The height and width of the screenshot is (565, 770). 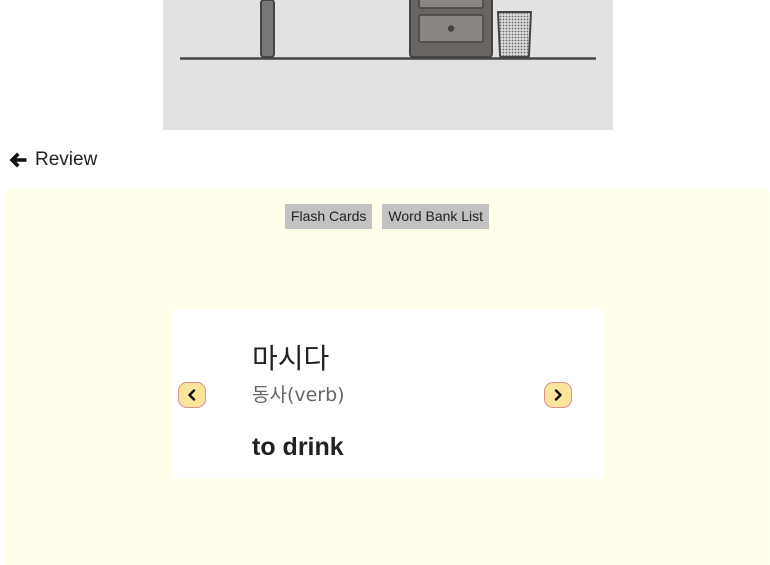 What do you see at coordinates (291, 358) in the screenshot?
I see `card-word: 마시다` at bounding box center [291, 358].